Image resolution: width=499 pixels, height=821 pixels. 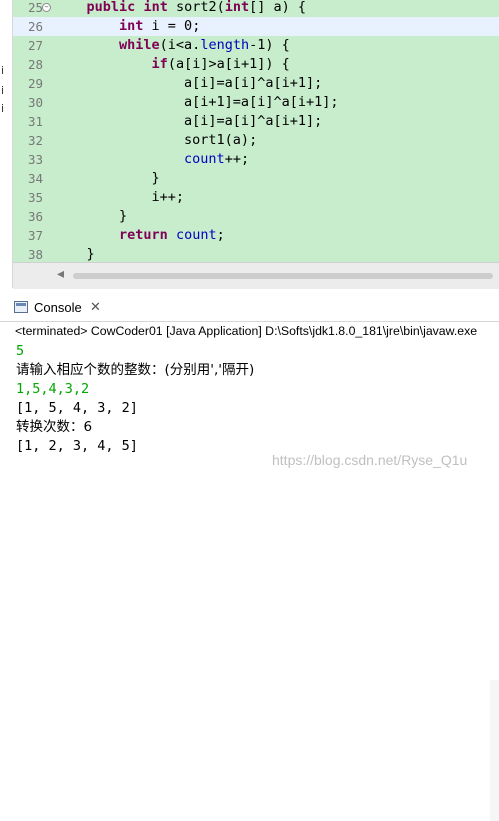 I want to click on code-line: 38 }, so click(x=256, y=253).